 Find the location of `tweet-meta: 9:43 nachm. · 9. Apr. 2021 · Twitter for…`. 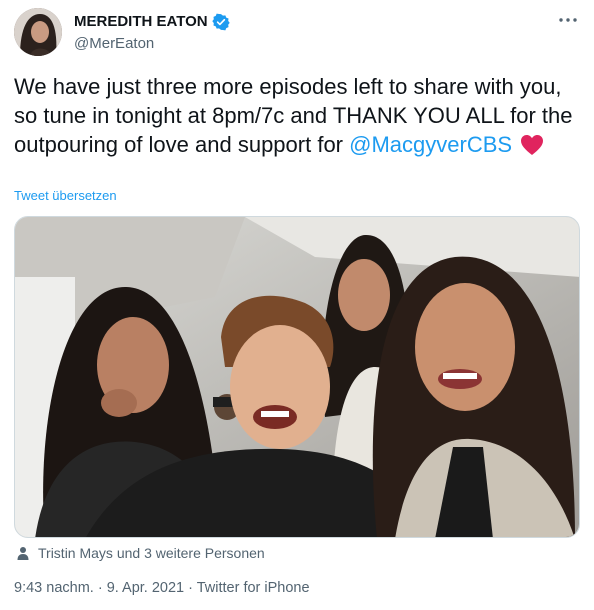

tweet-meta: 9:43 nachm. · 9. Apr. 2021 · Twitter for… is located at coordinates (162, 588).